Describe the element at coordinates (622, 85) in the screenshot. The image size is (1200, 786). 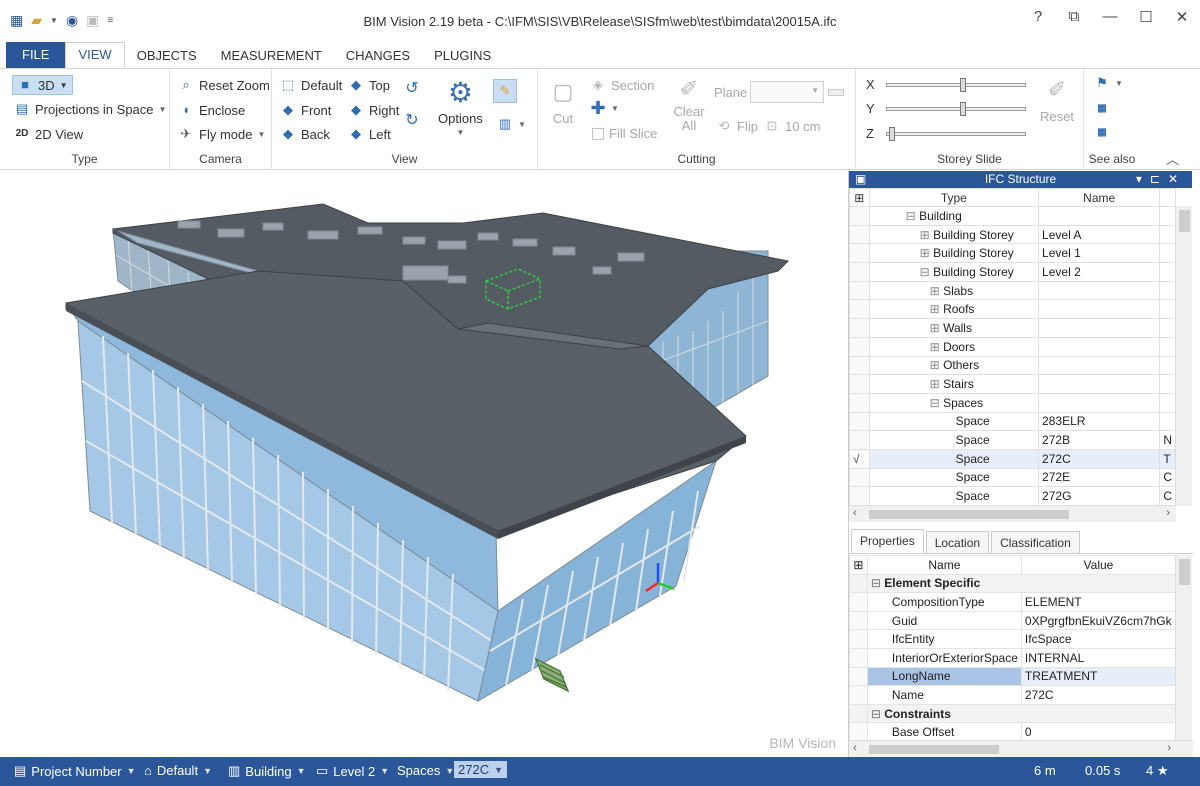
I see `section-button: ◈ Section` at that location.